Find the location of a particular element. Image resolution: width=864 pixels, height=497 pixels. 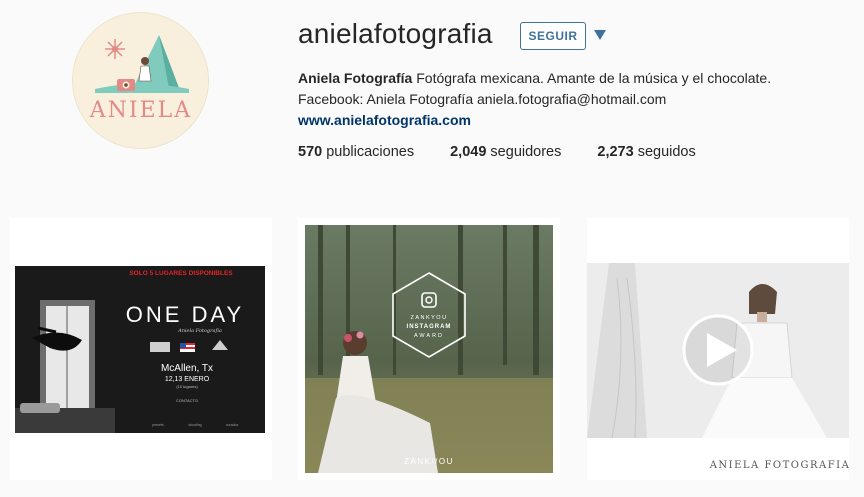

options-dropdown-icon is located at coordinates (600, 35).